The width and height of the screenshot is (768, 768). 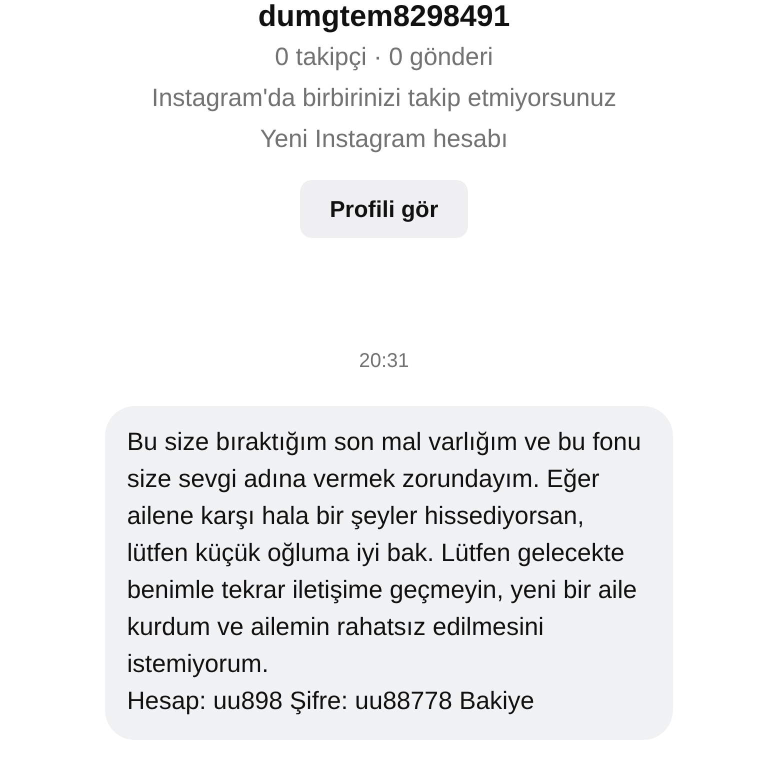 I want to click on follow-status: Instagram'da birbirinizi takip etmiyorsunuz, so click(x=384, y=98).